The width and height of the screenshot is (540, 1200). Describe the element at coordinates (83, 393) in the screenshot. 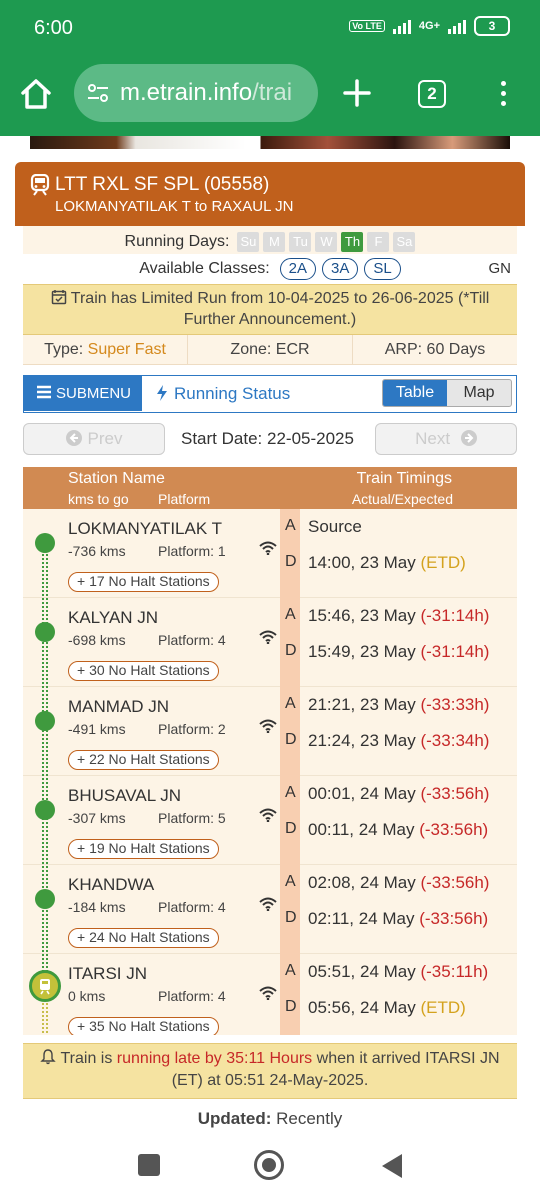

I see `submenu-button: SUBMENU` at that location.